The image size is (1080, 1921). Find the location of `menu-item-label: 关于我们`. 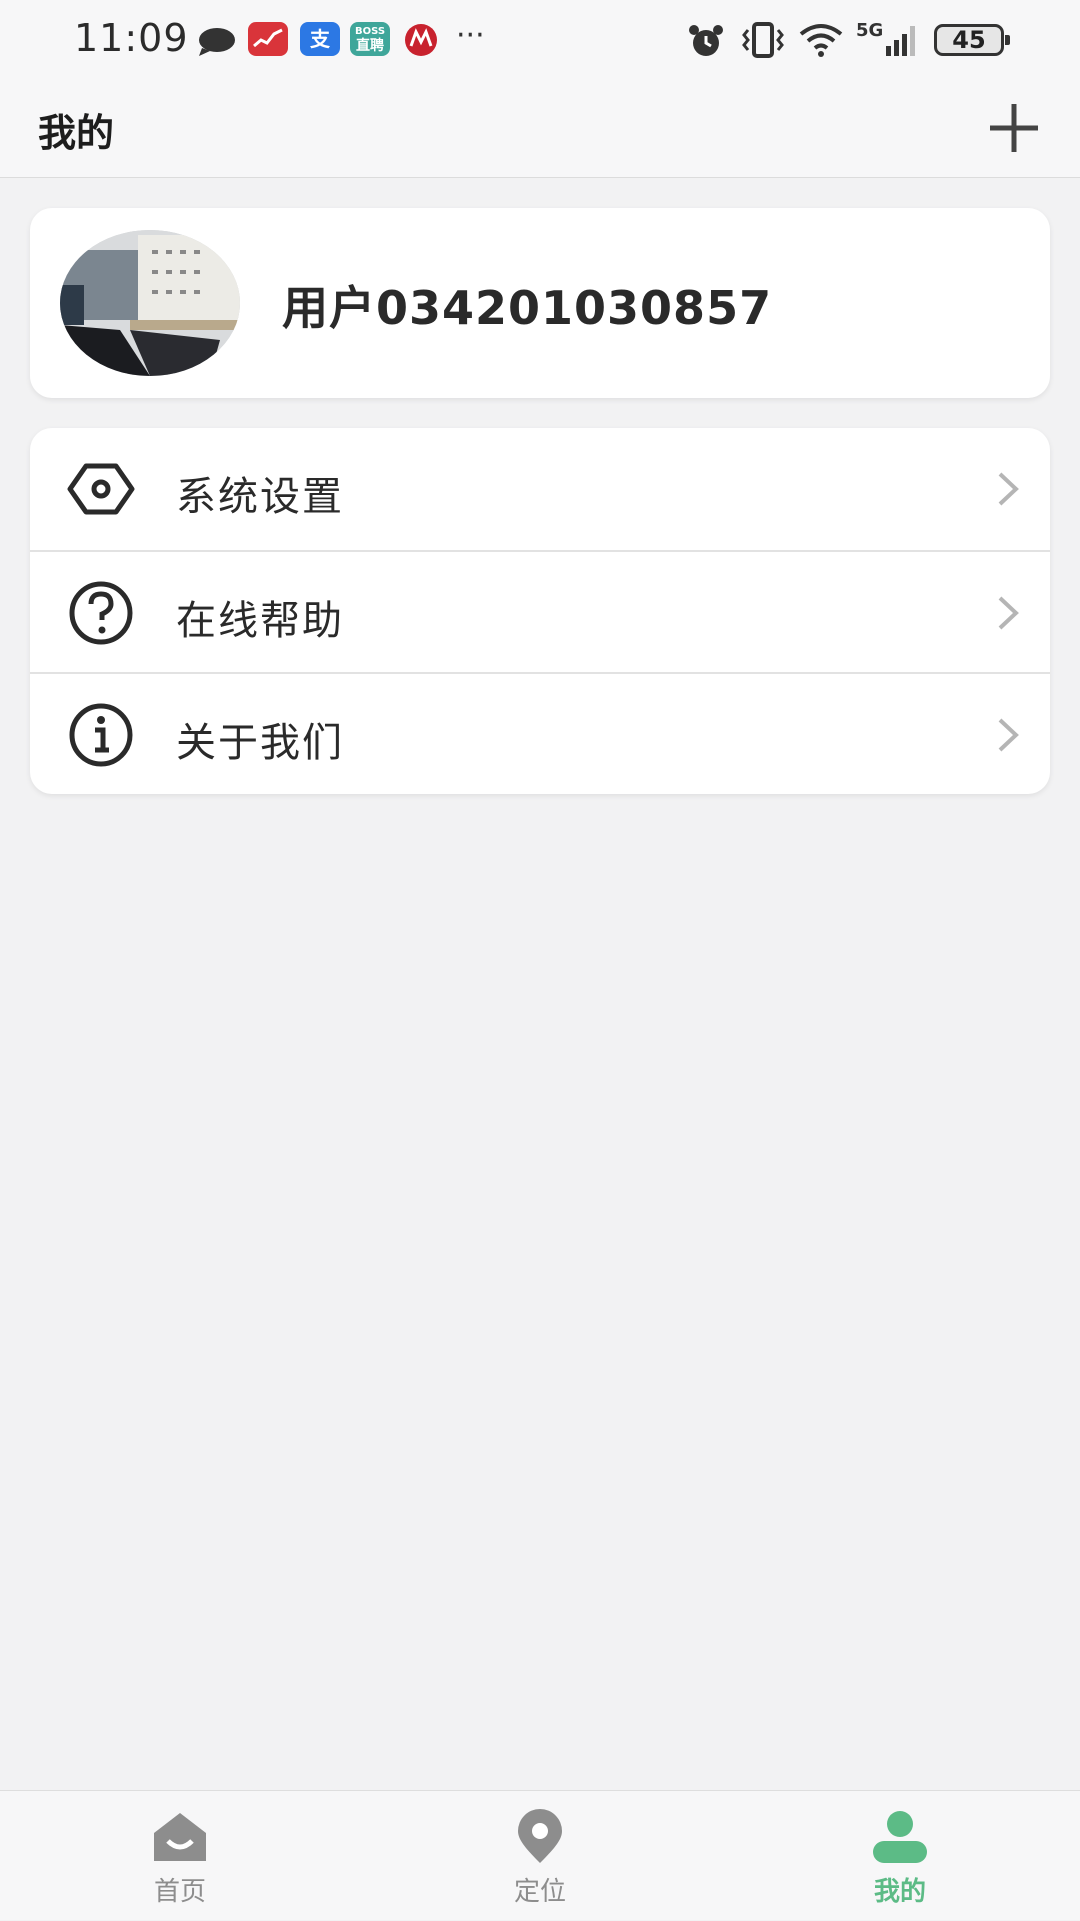

menu-item-label: 关于我们 is located at coordinates (260, 743).